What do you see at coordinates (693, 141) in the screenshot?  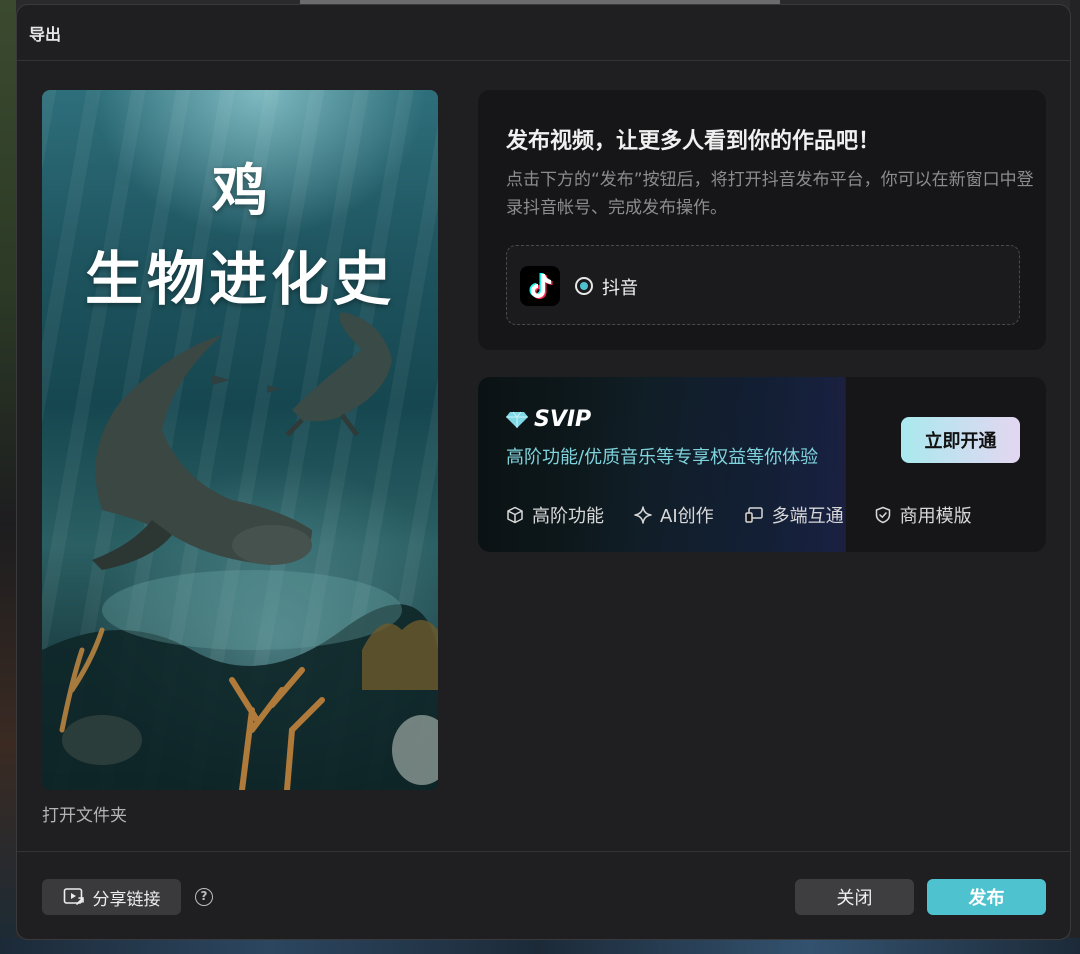 I see `publish-heading: 发布视频，让更多人看到你的作品吧！` at bounding box center [693, 141].